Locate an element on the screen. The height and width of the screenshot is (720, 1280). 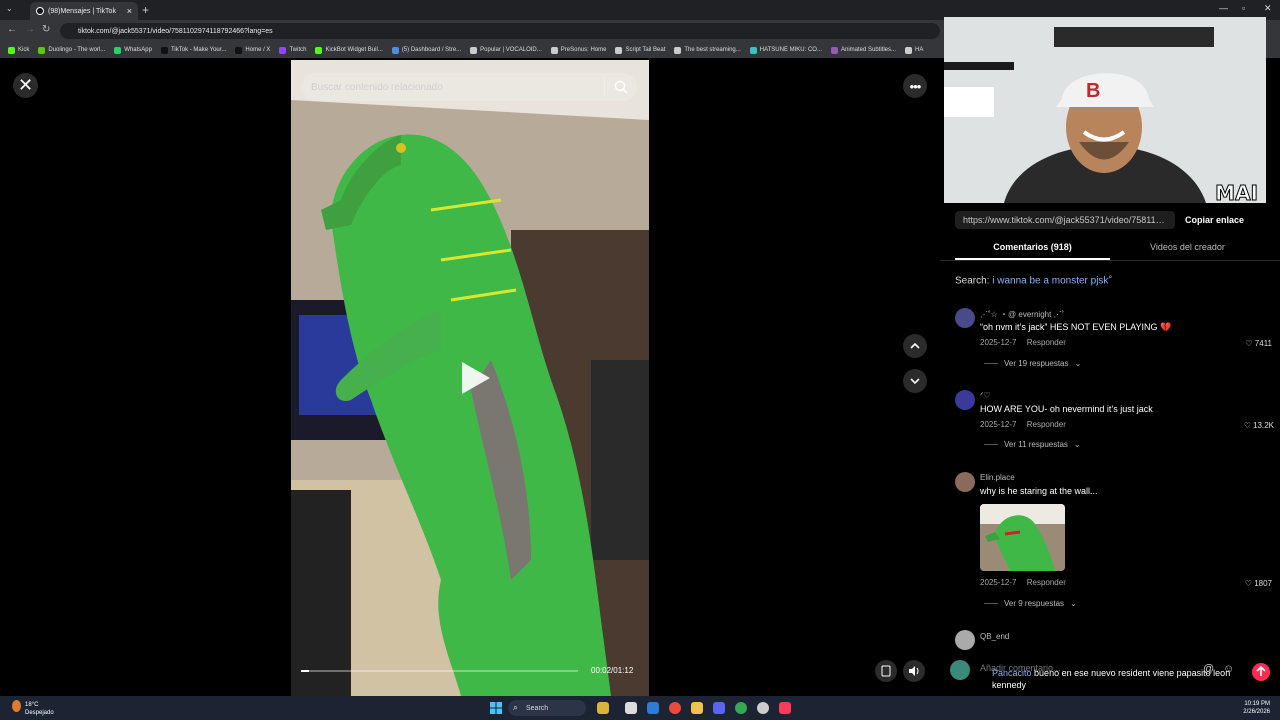
chrome-alt-icon is located at coordinates (675, 708).